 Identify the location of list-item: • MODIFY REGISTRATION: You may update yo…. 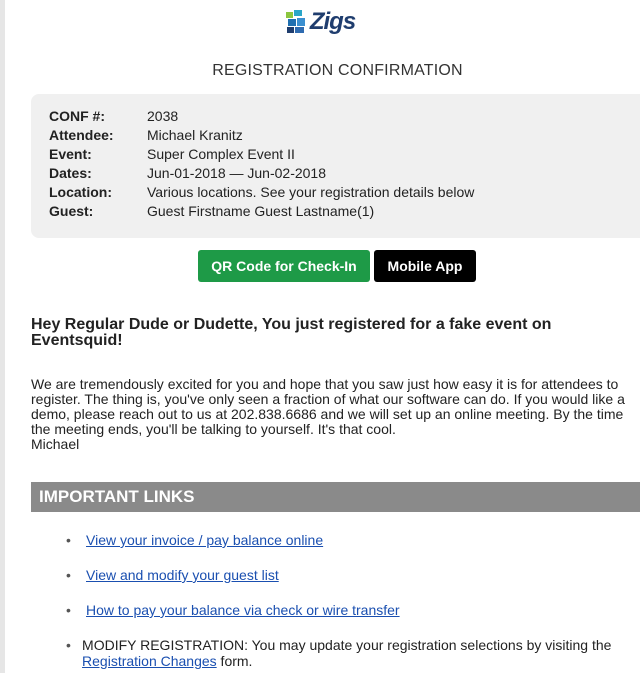
(353, 653).